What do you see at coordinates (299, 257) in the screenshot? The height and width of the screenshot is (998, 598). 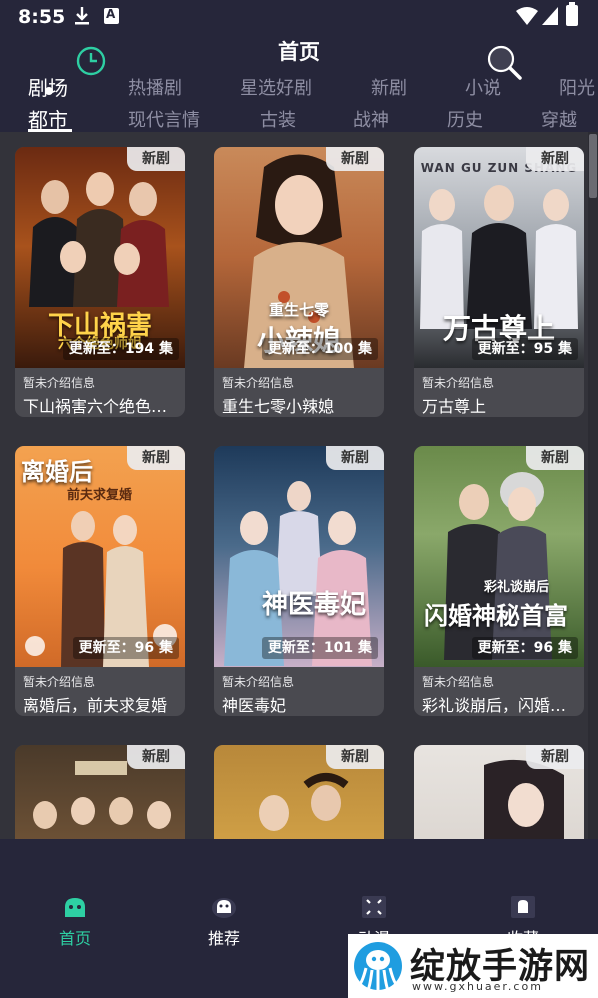 I see `poster-image: 重生七零 小辣媳 新剧 更新至：100 集` at bounding box center [299, 257].